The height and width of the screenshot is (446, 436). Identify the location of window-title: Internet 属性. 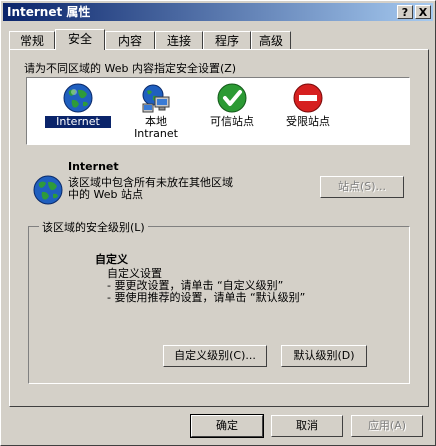
(49, 12).